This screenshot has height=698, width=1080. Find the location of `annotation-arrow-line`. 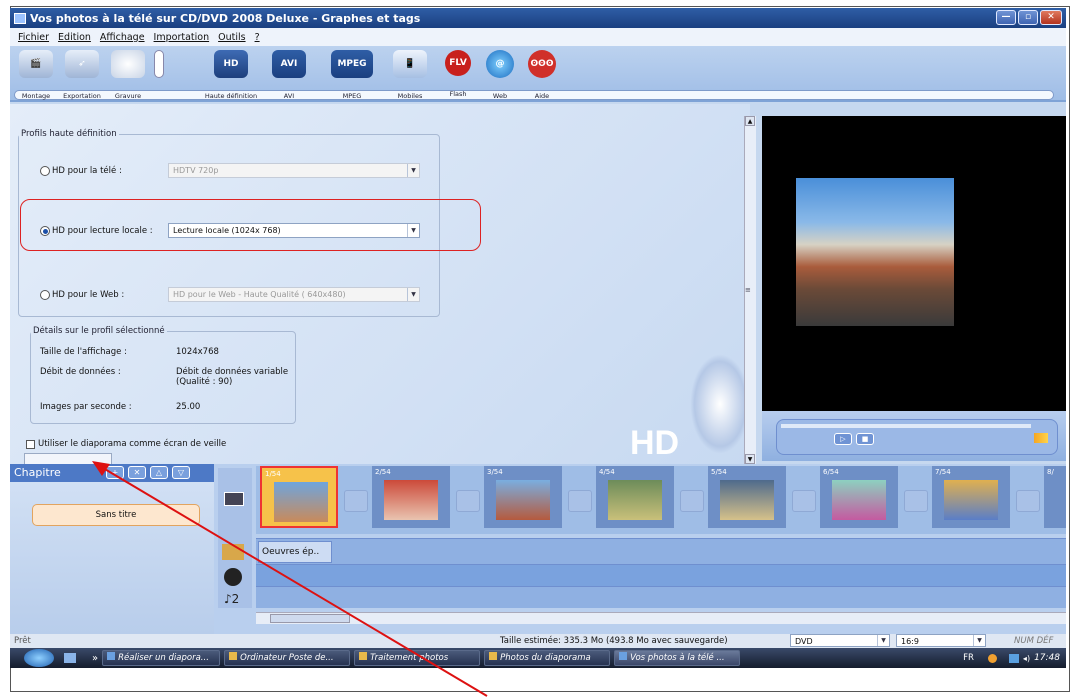

annotation-arrow-line is located at coordinates (292, 580).